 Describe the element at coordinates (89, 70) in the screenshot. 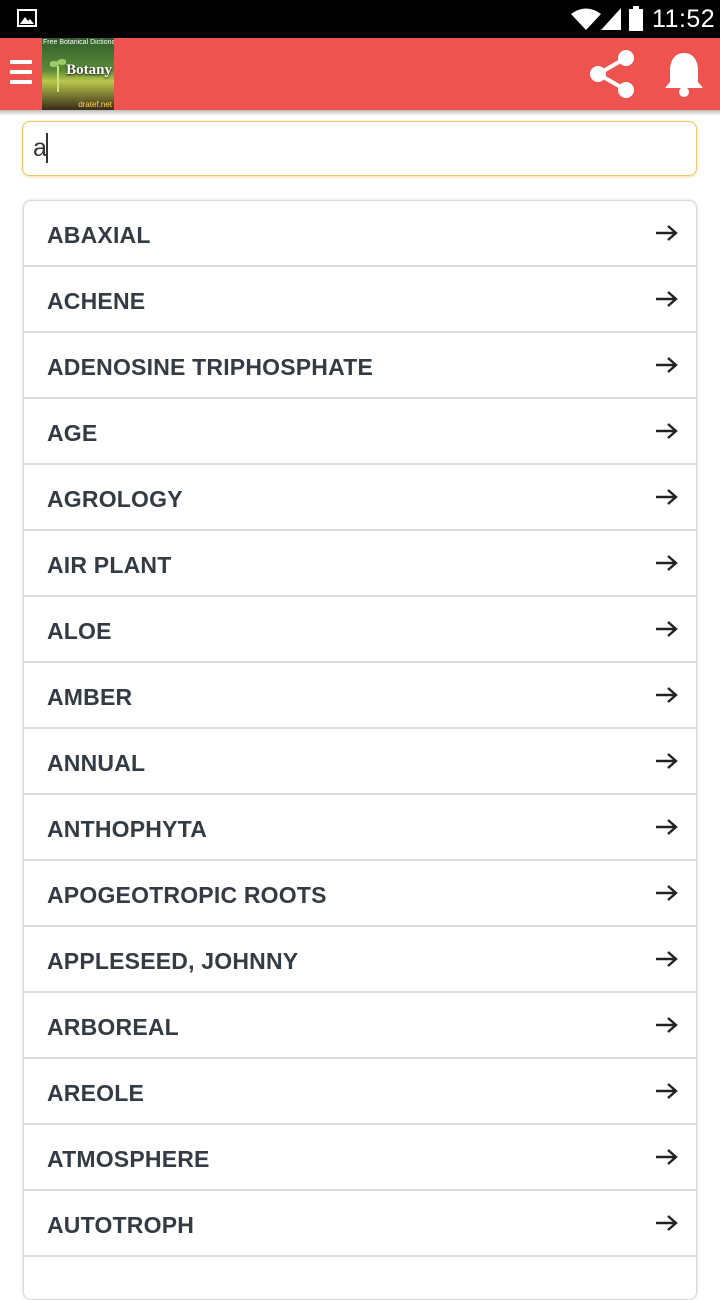

I see `logo-title: Botany` at that location.